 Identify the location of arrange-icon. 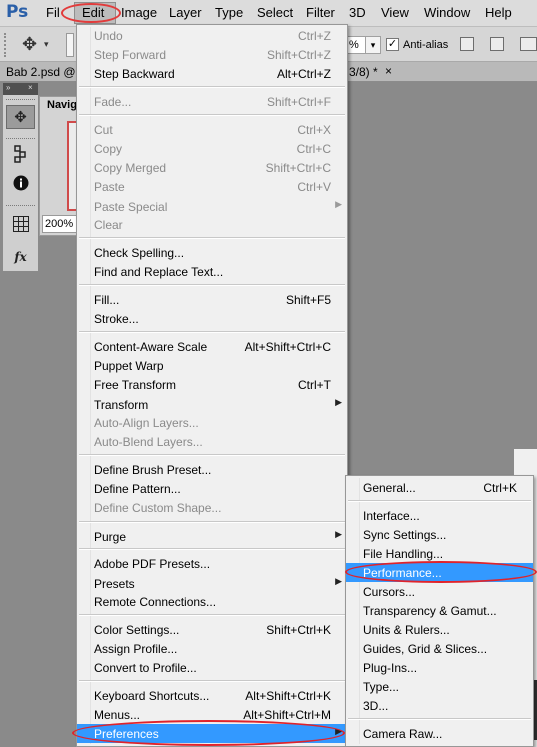
(528, 44).